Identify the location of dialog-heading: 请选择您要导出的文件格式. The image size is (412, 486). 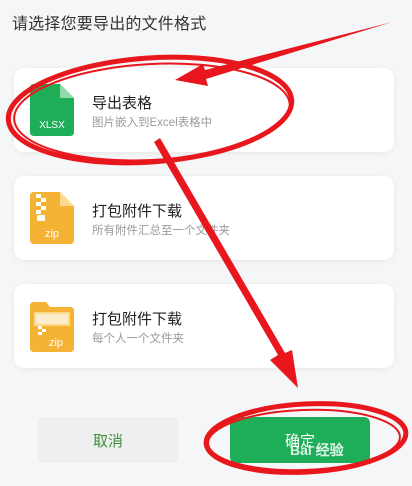
(109, 24).